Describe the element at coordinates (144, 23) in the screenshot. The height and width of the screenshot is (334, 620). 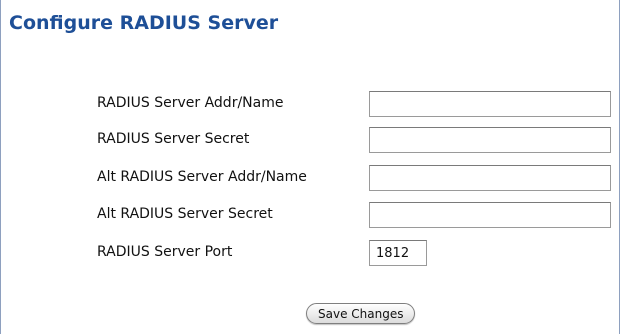
I see `page-title: Configure RADIUS Server` at that location.